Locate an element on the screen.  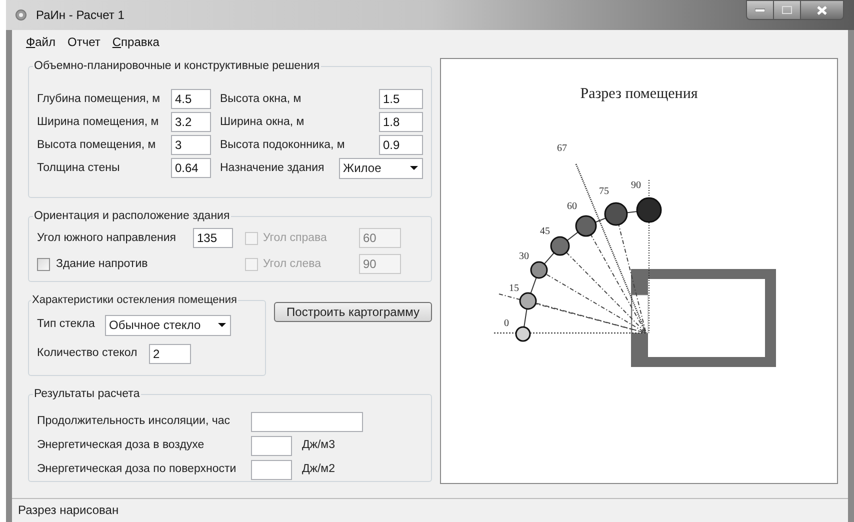
minimize-icon is located at coordinates (760, 10).